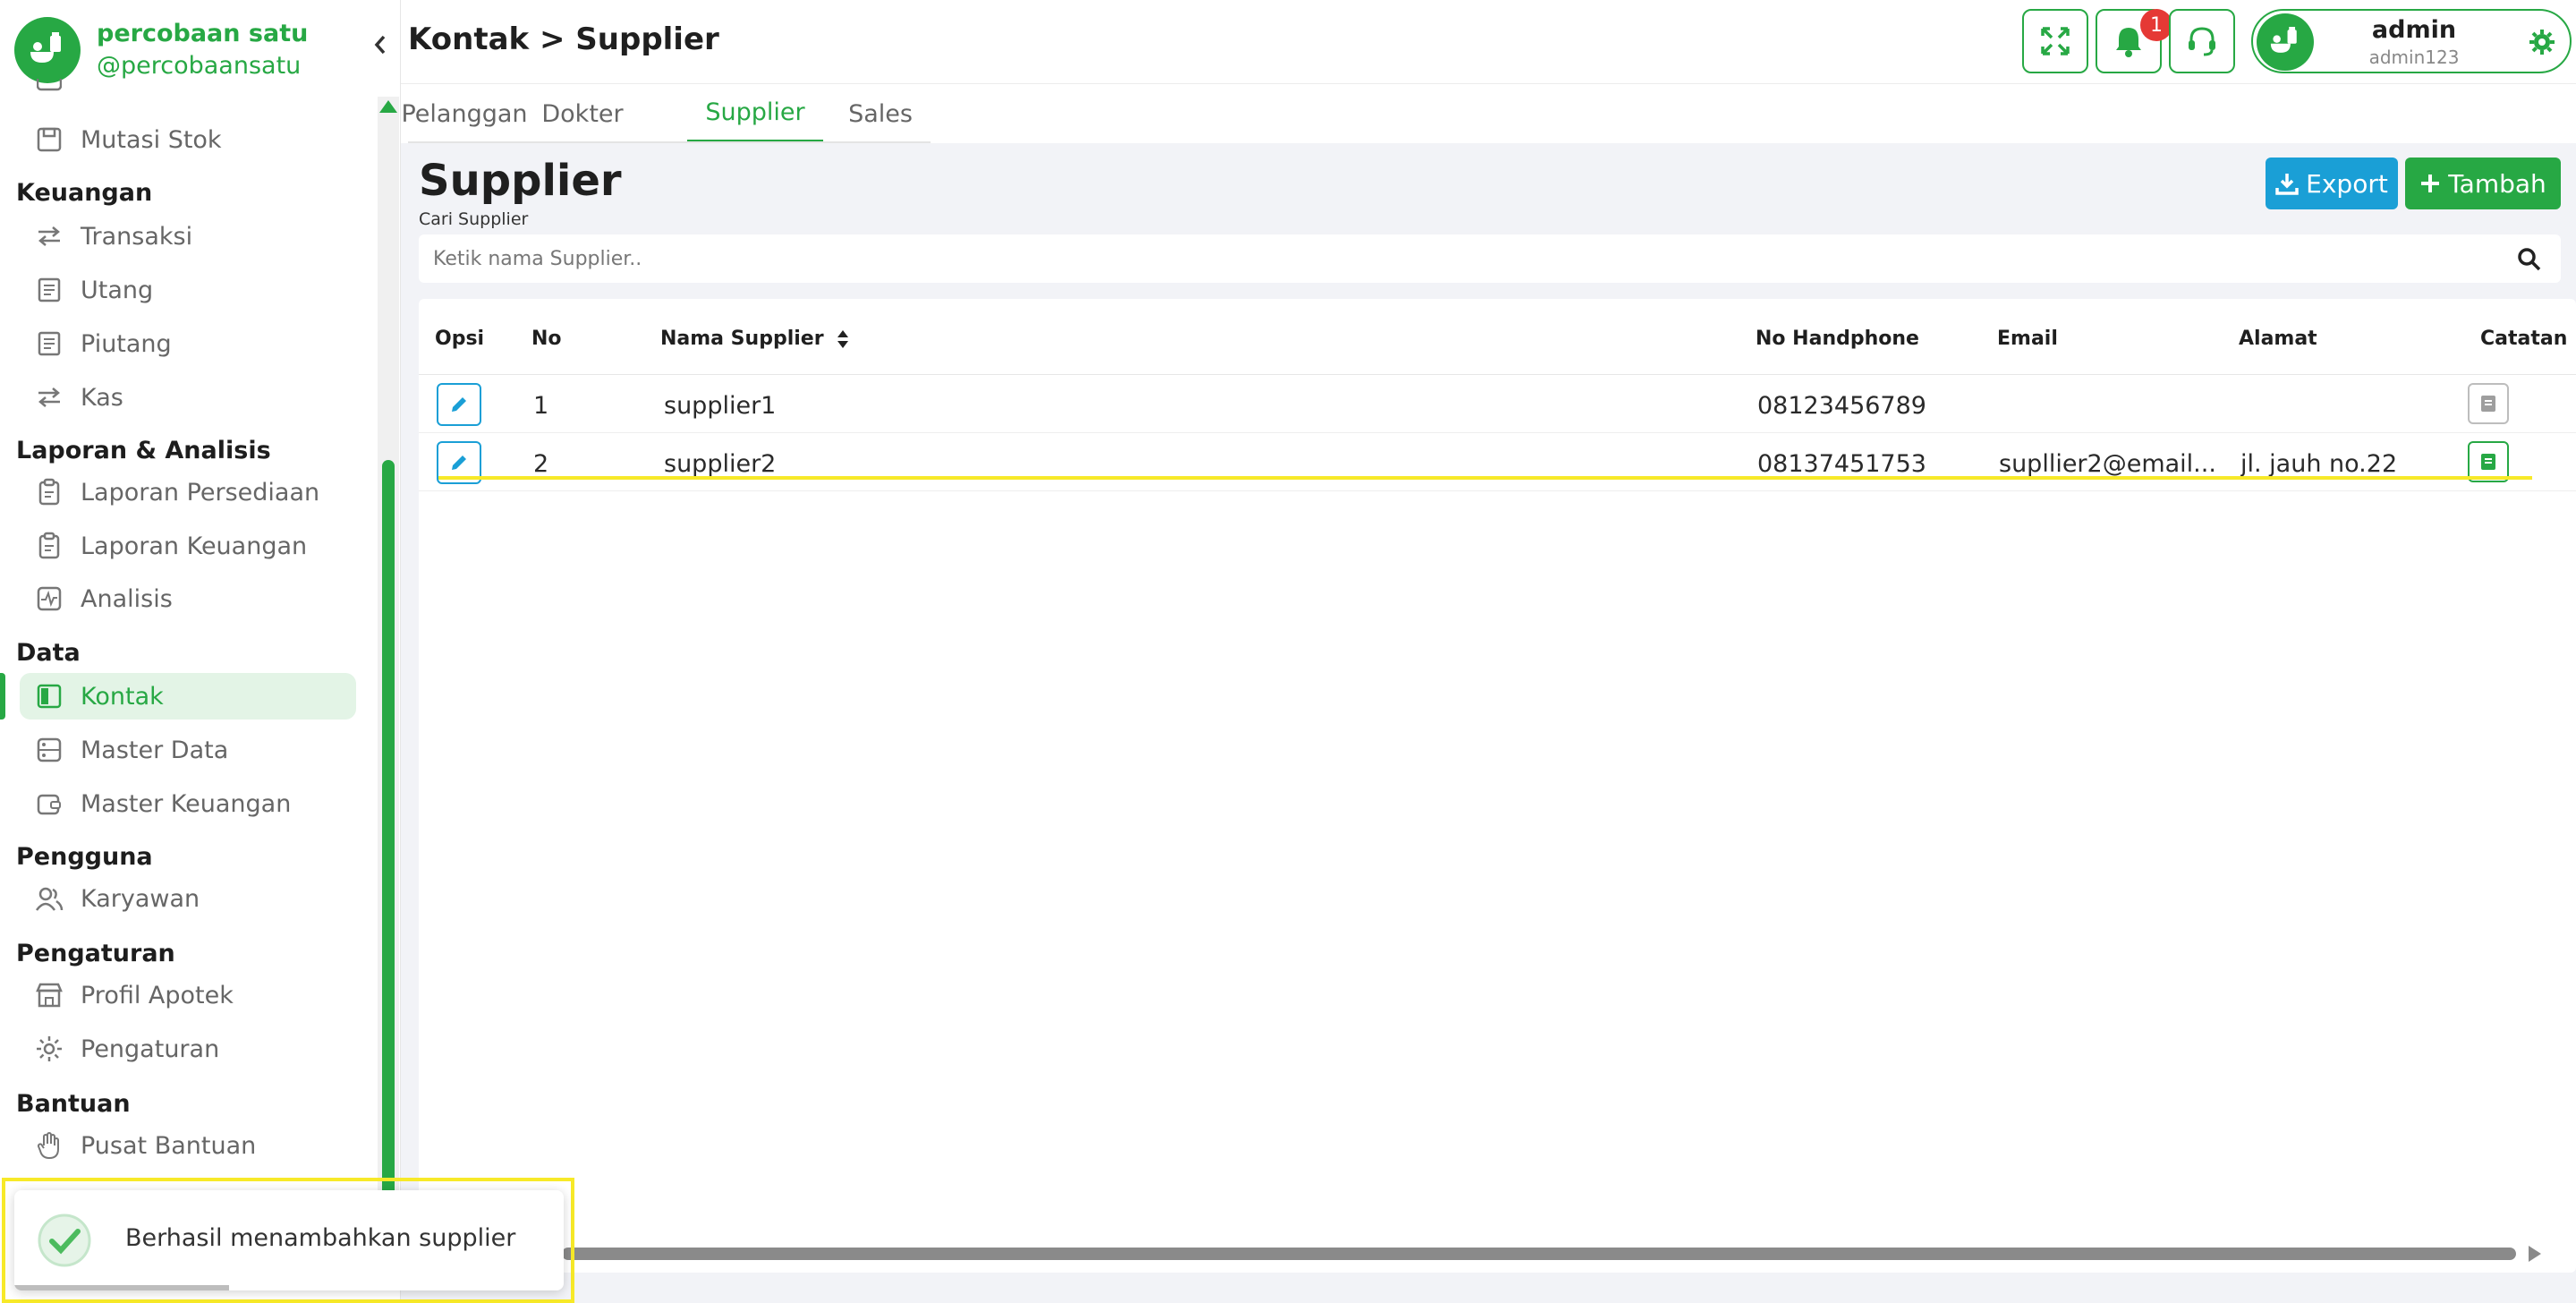  Describe the element at coordinates (320, 1238) in the screenshot. I see `toast-message: Berhasil menambahkan supplier` at that location.